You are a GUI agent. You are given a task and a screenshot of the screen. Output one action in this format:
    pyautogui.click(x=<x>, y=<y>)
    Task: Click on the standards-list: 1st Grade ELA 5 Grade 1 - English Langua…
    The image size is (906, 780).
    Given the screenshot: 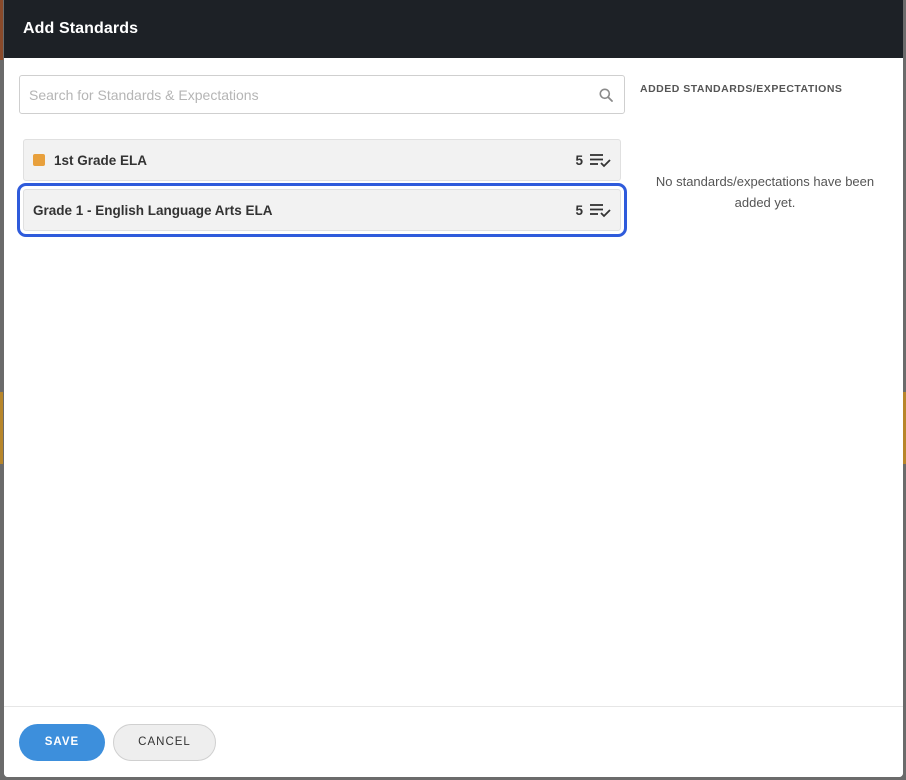 What is the action you would take?
    pyautogui.click(x=322, y=189)
    